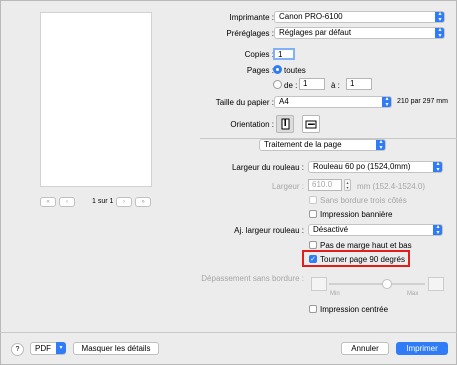  Describe the element at coordinates (277, 84) in the screenshot. I see `pages-range-radio` at that location.